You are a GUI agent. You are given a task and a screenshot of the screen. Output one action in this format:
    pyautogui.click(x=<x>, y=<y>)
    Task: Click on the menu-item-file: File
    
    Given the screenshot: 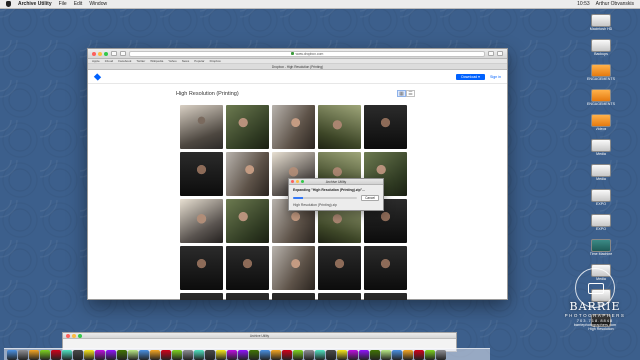 What is the action you would take?
    pyautogui.click(x=63, y=4)
    